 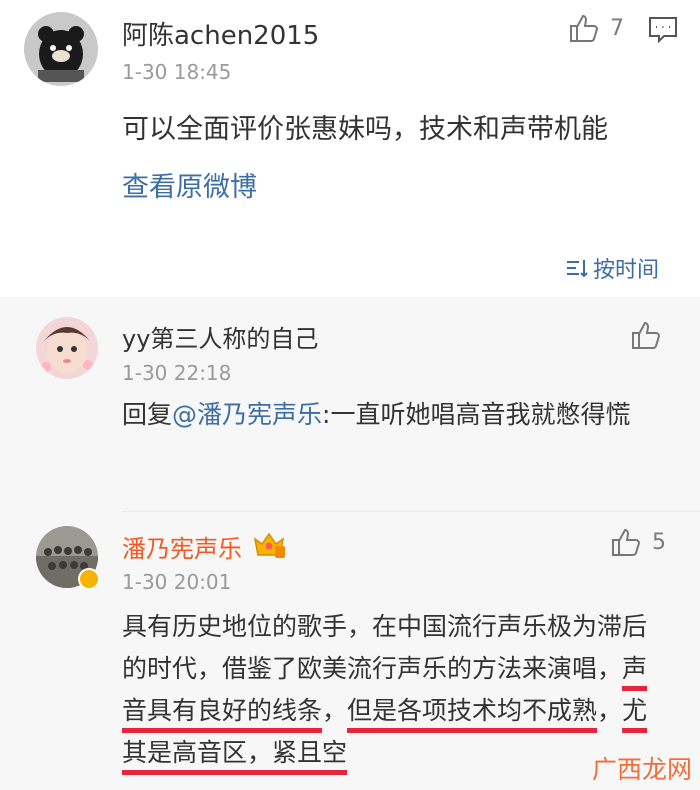 What do you see at coordinates (61, 49) in the screenshot?
I see `user-avatar` at bounding box center [61, 49].